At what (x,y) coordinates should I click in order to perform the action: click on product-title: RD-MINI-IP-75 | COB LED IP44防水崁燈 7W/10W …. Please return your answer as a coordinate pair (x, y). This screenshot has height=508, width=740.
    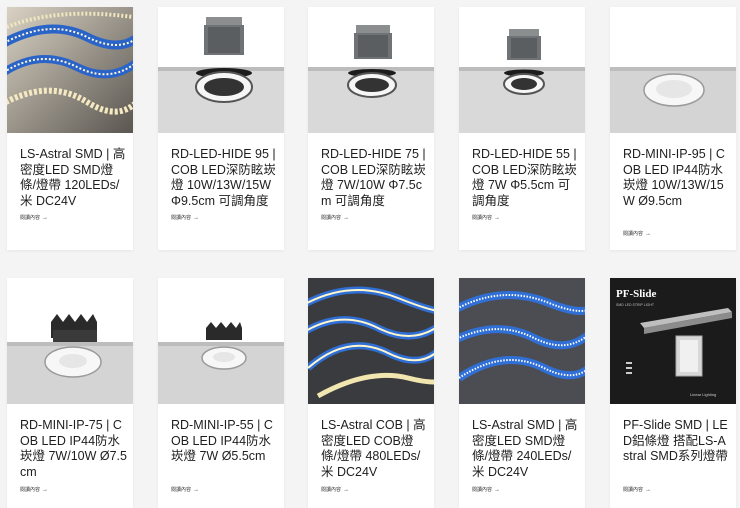
    Looking at the image, I should click on (73, 449).